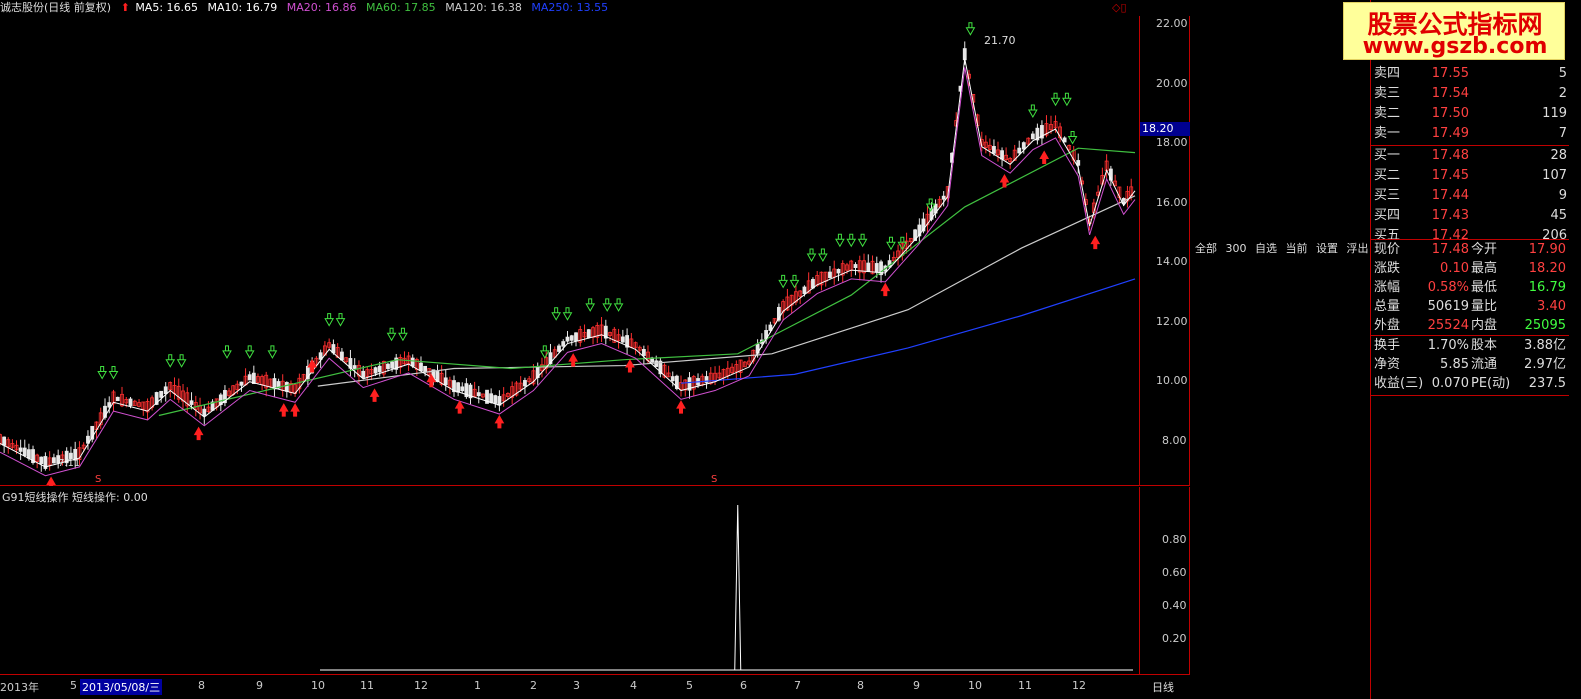  I want to click on toolbar-watchlist: 自选, so click(1266, 248).